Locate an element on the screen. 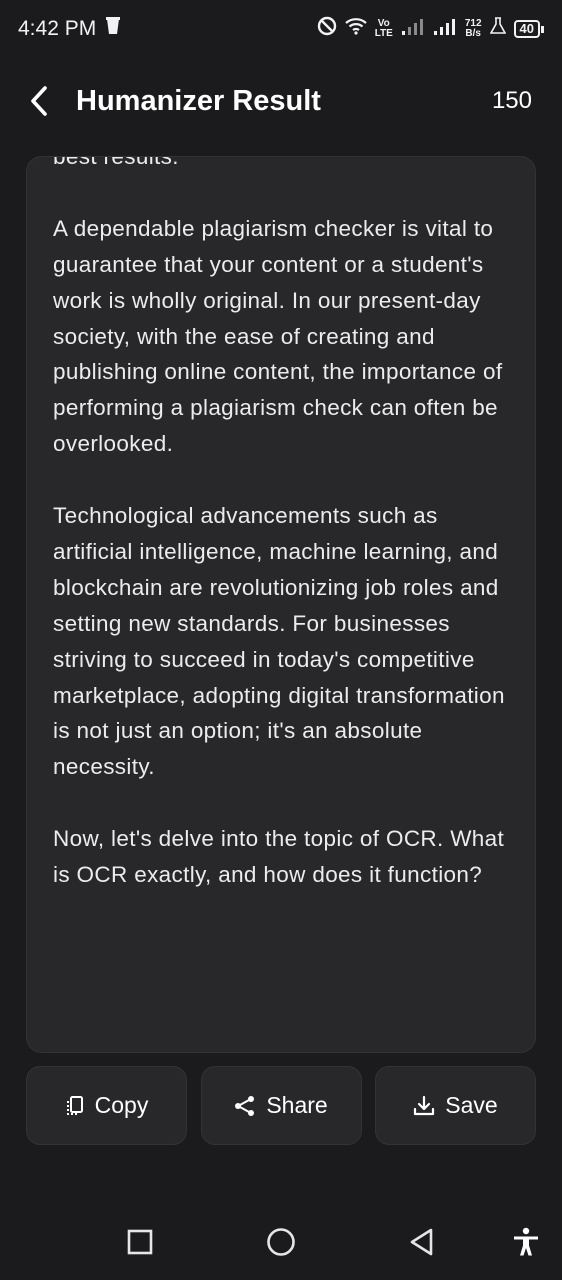 Image resolution: width=562 pixels, height=1280 pixels. app-bar: Humanizer Result 150 is located at coordinates (281, 101).